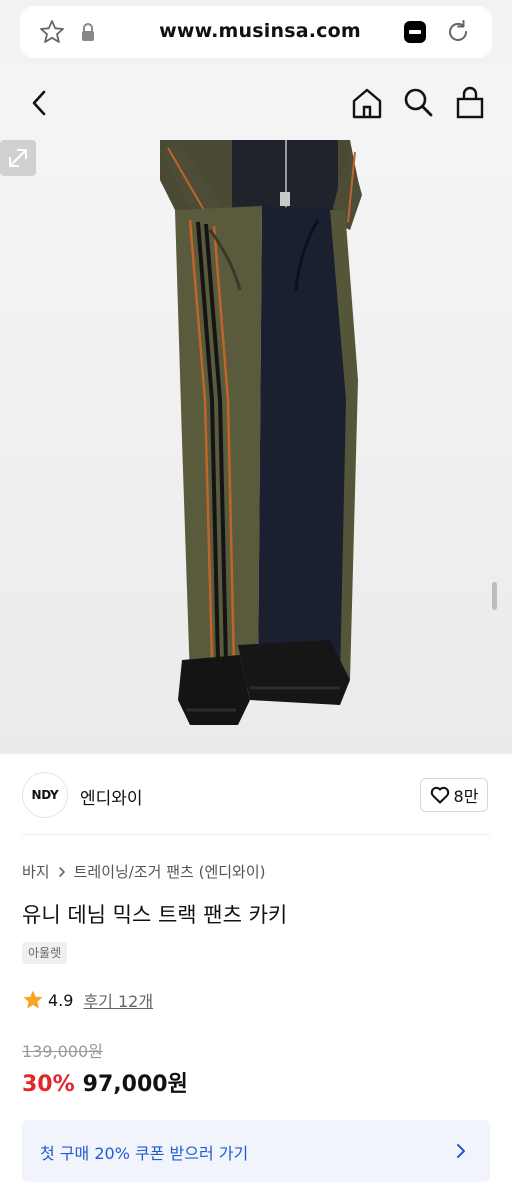  I want to click on address-bar: www.musinsa.com, so click(256, 32).